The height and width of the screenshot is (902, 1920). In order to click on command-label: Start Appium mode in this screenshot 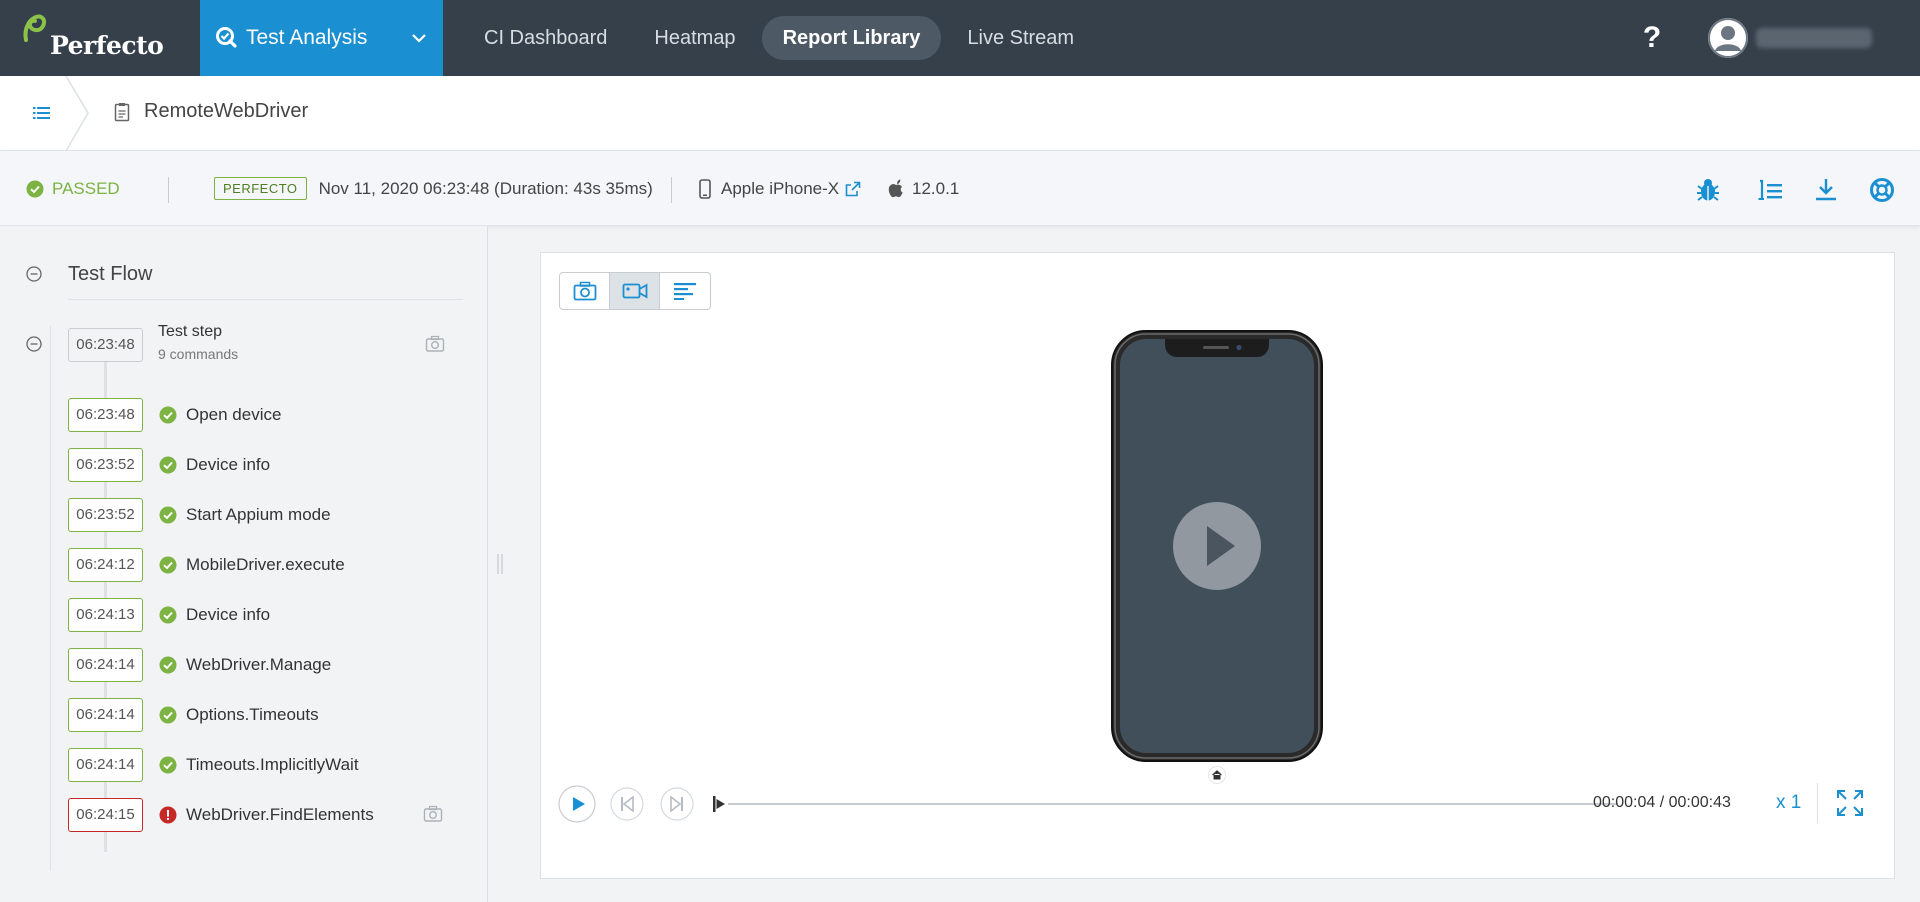, I will do `click(258, 515)`.